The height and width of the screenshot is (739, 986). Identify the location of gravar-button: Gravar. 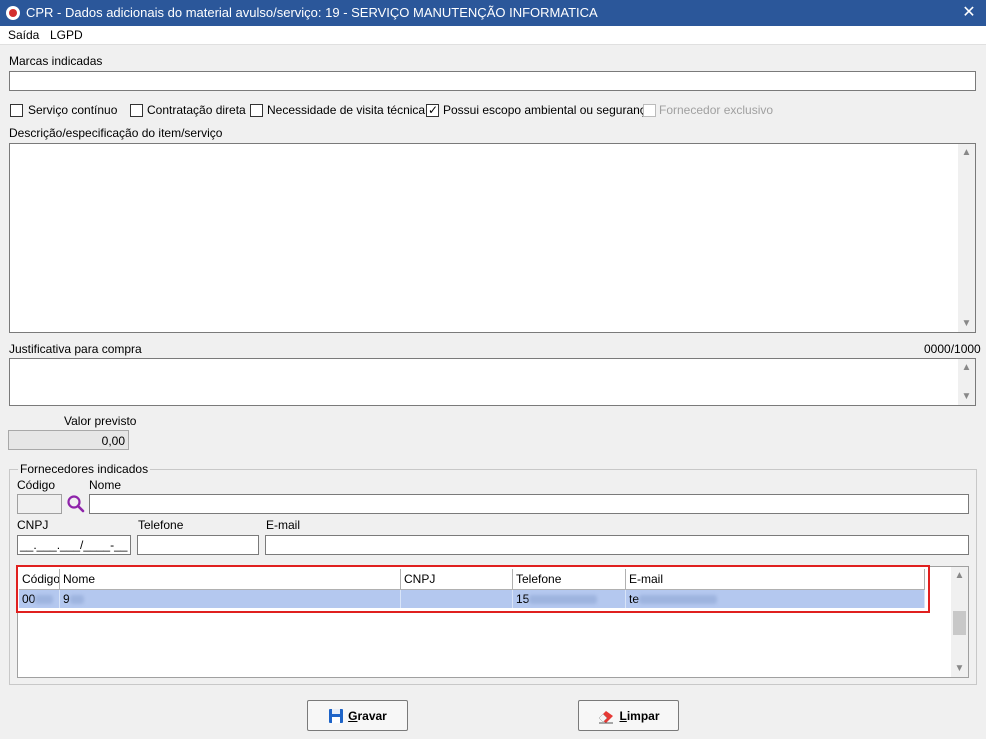
(357, 715).